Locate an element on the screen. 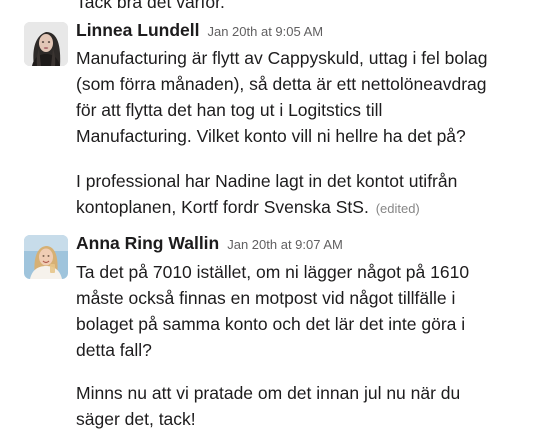 The image size is (536, 445). previous-message-fragment: Tack bra det varför. is located at coordinates (150, 6).